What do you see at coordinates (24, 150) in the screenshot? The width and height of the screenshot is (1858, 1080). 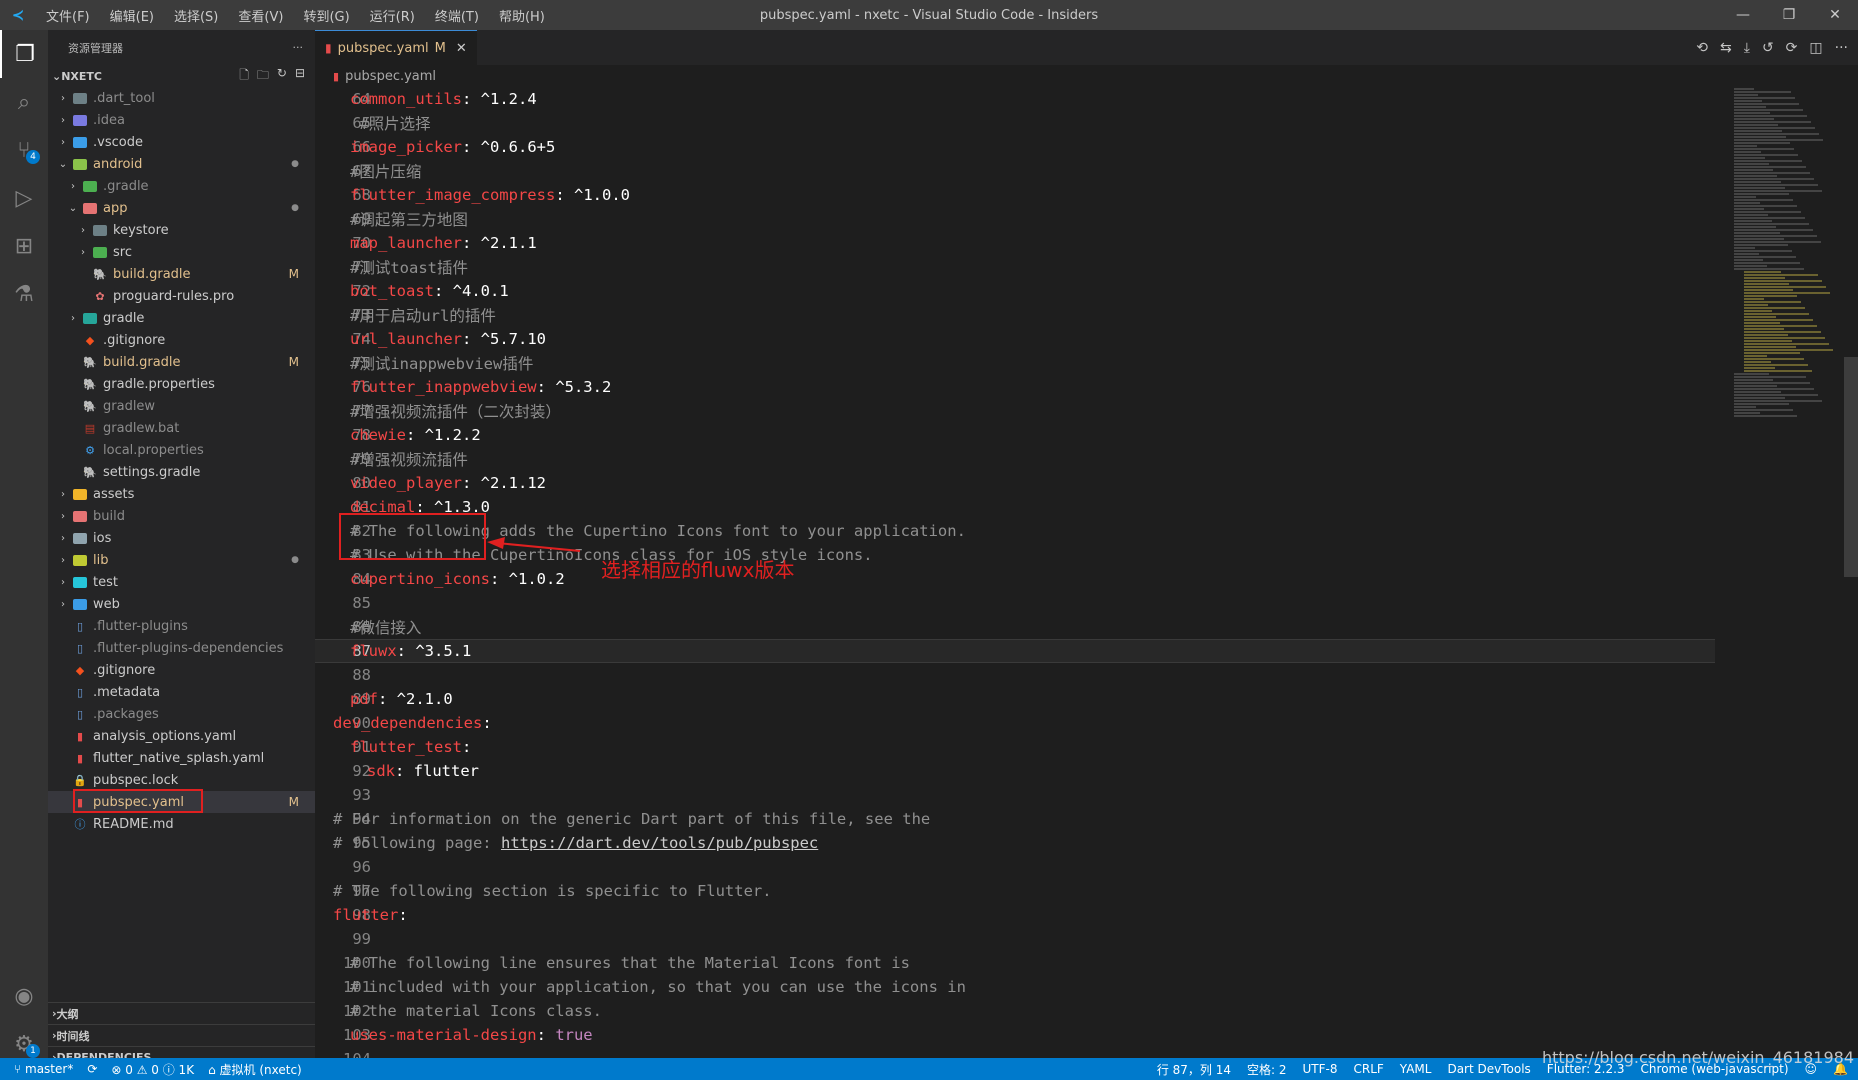 I see `source-control-icon: ⑂ 4` at bounding box center [24, 150].